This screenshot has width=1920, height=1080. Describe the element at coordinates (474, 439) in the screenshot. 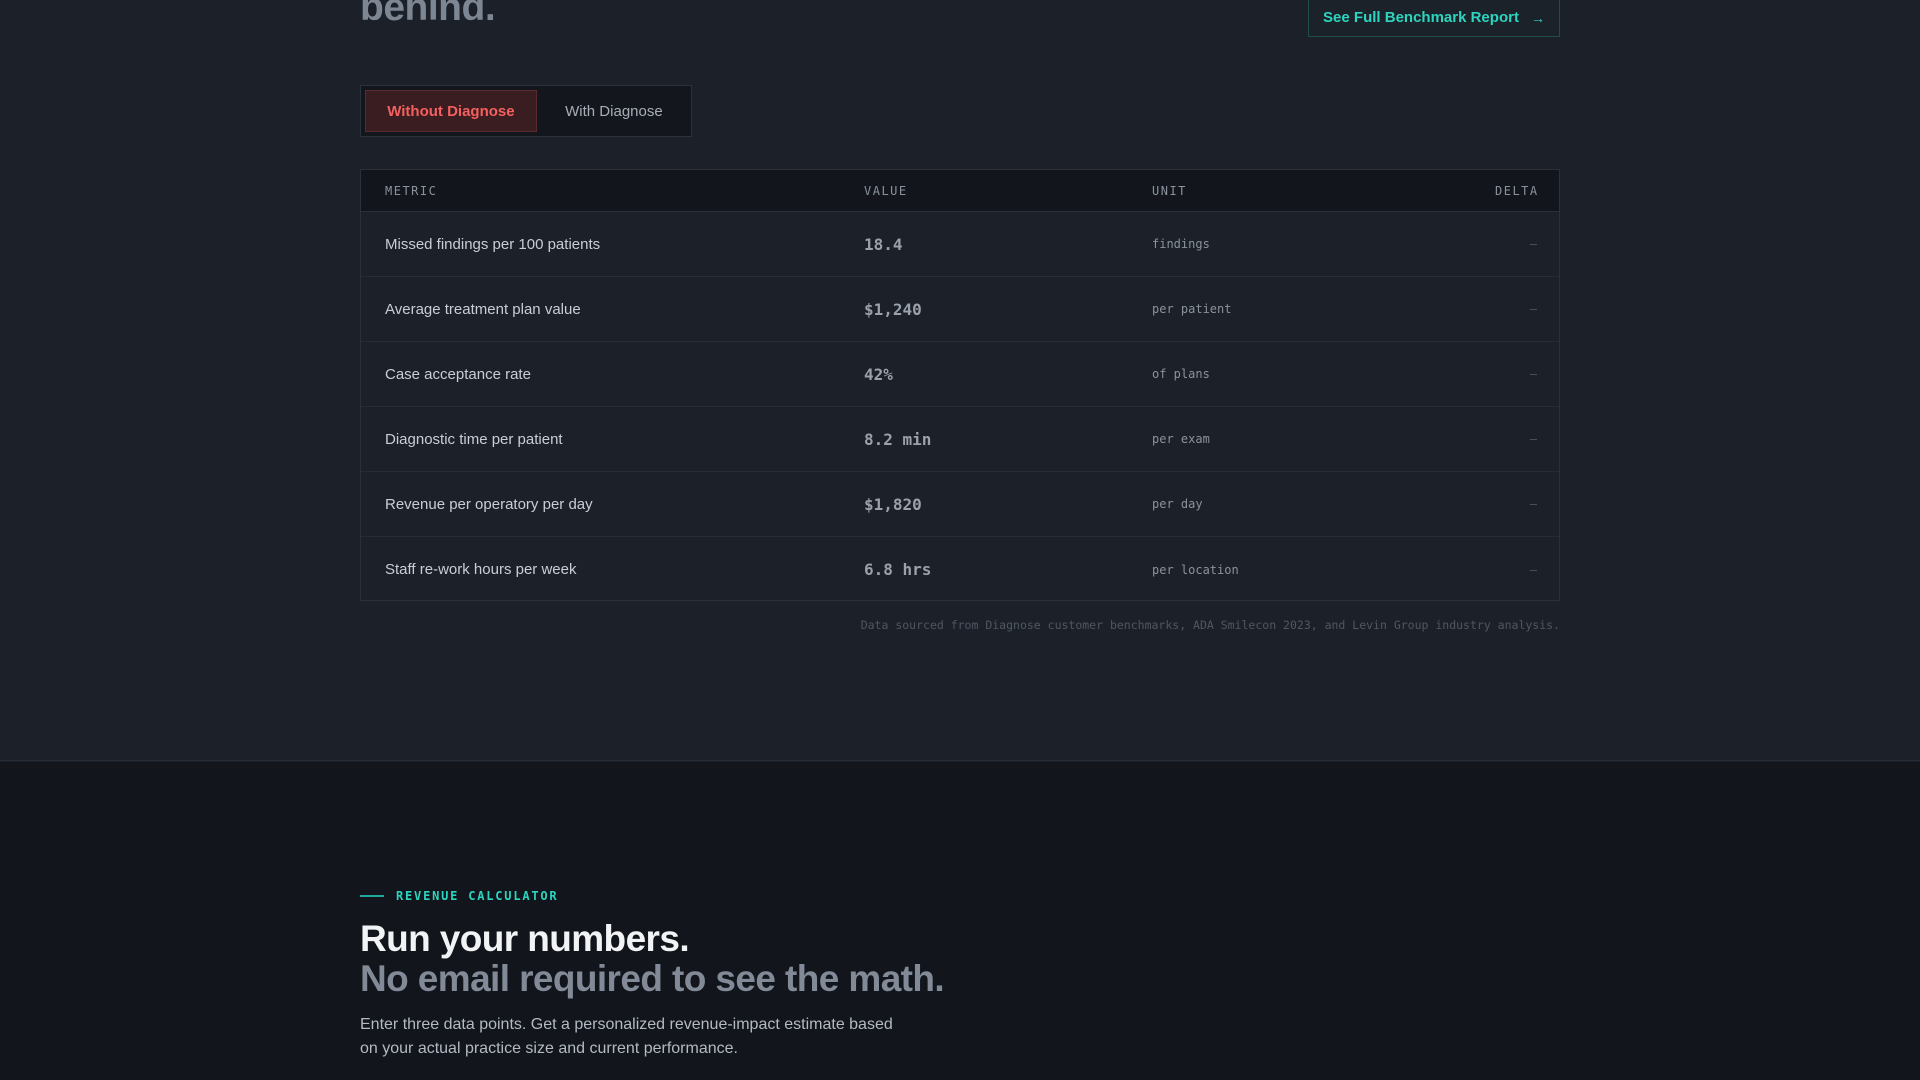

I see `metric-cell: Diagnostic time per patient` at that location.